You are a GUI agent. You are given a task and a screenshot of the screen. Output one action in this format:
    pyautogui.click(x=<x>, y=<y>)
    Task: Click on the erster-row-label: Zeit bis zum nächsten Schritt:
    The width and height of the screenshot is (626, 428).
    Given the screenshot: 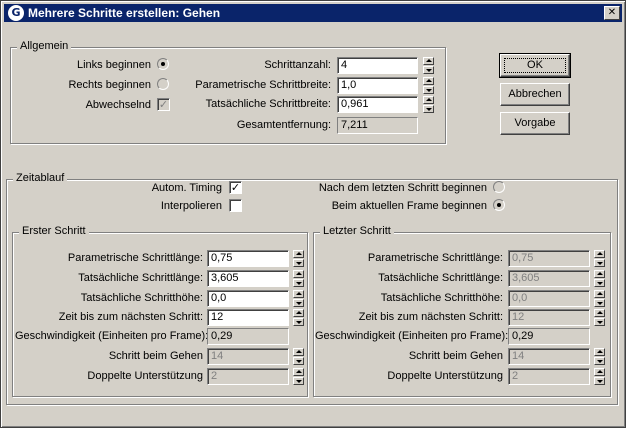 What is the action you would take?
    pyautogui.click(x=130, y=317)
    